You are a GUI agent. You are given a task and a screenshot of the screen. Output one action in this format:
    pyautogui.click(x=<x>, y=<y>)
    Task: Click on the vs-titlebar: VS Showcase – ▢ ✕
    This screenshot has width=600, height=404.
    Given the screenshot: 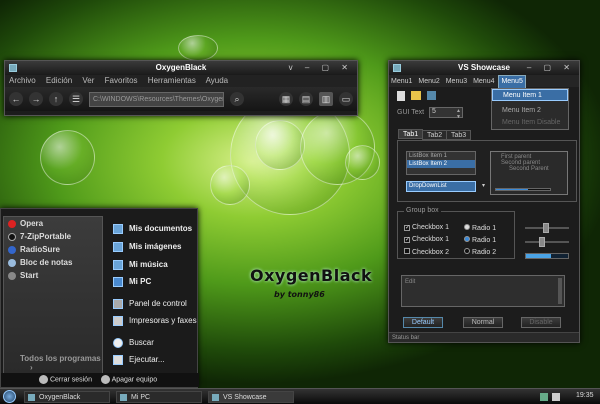 What is the action you would take?
    pyautogui.click(x=484, y=68)
    